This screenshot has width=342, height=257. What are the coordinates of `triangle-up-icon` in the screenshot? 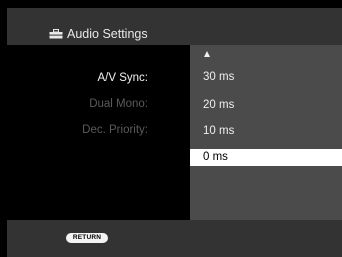 It's located at (207, 54).